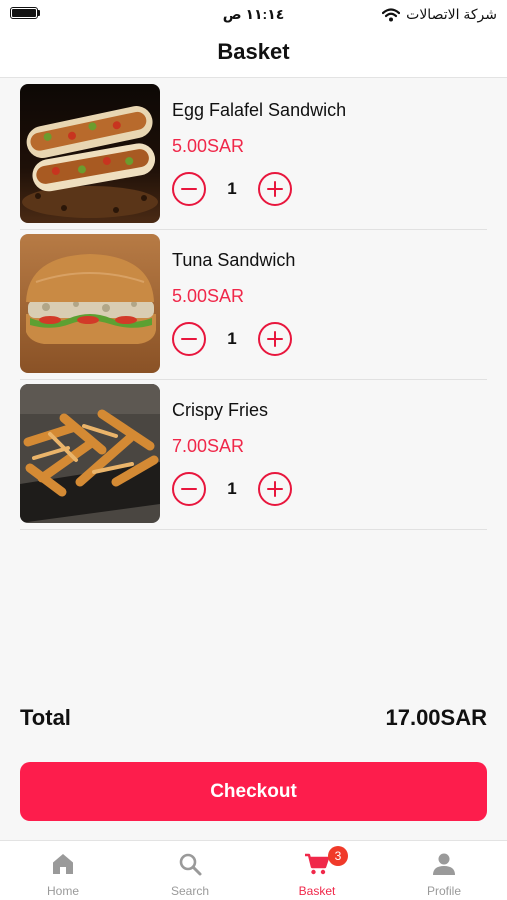 Image resolution: width=507 pixels, height=900 pixels. I want to click on tab-basket-label: Basket, so click(317, 891).